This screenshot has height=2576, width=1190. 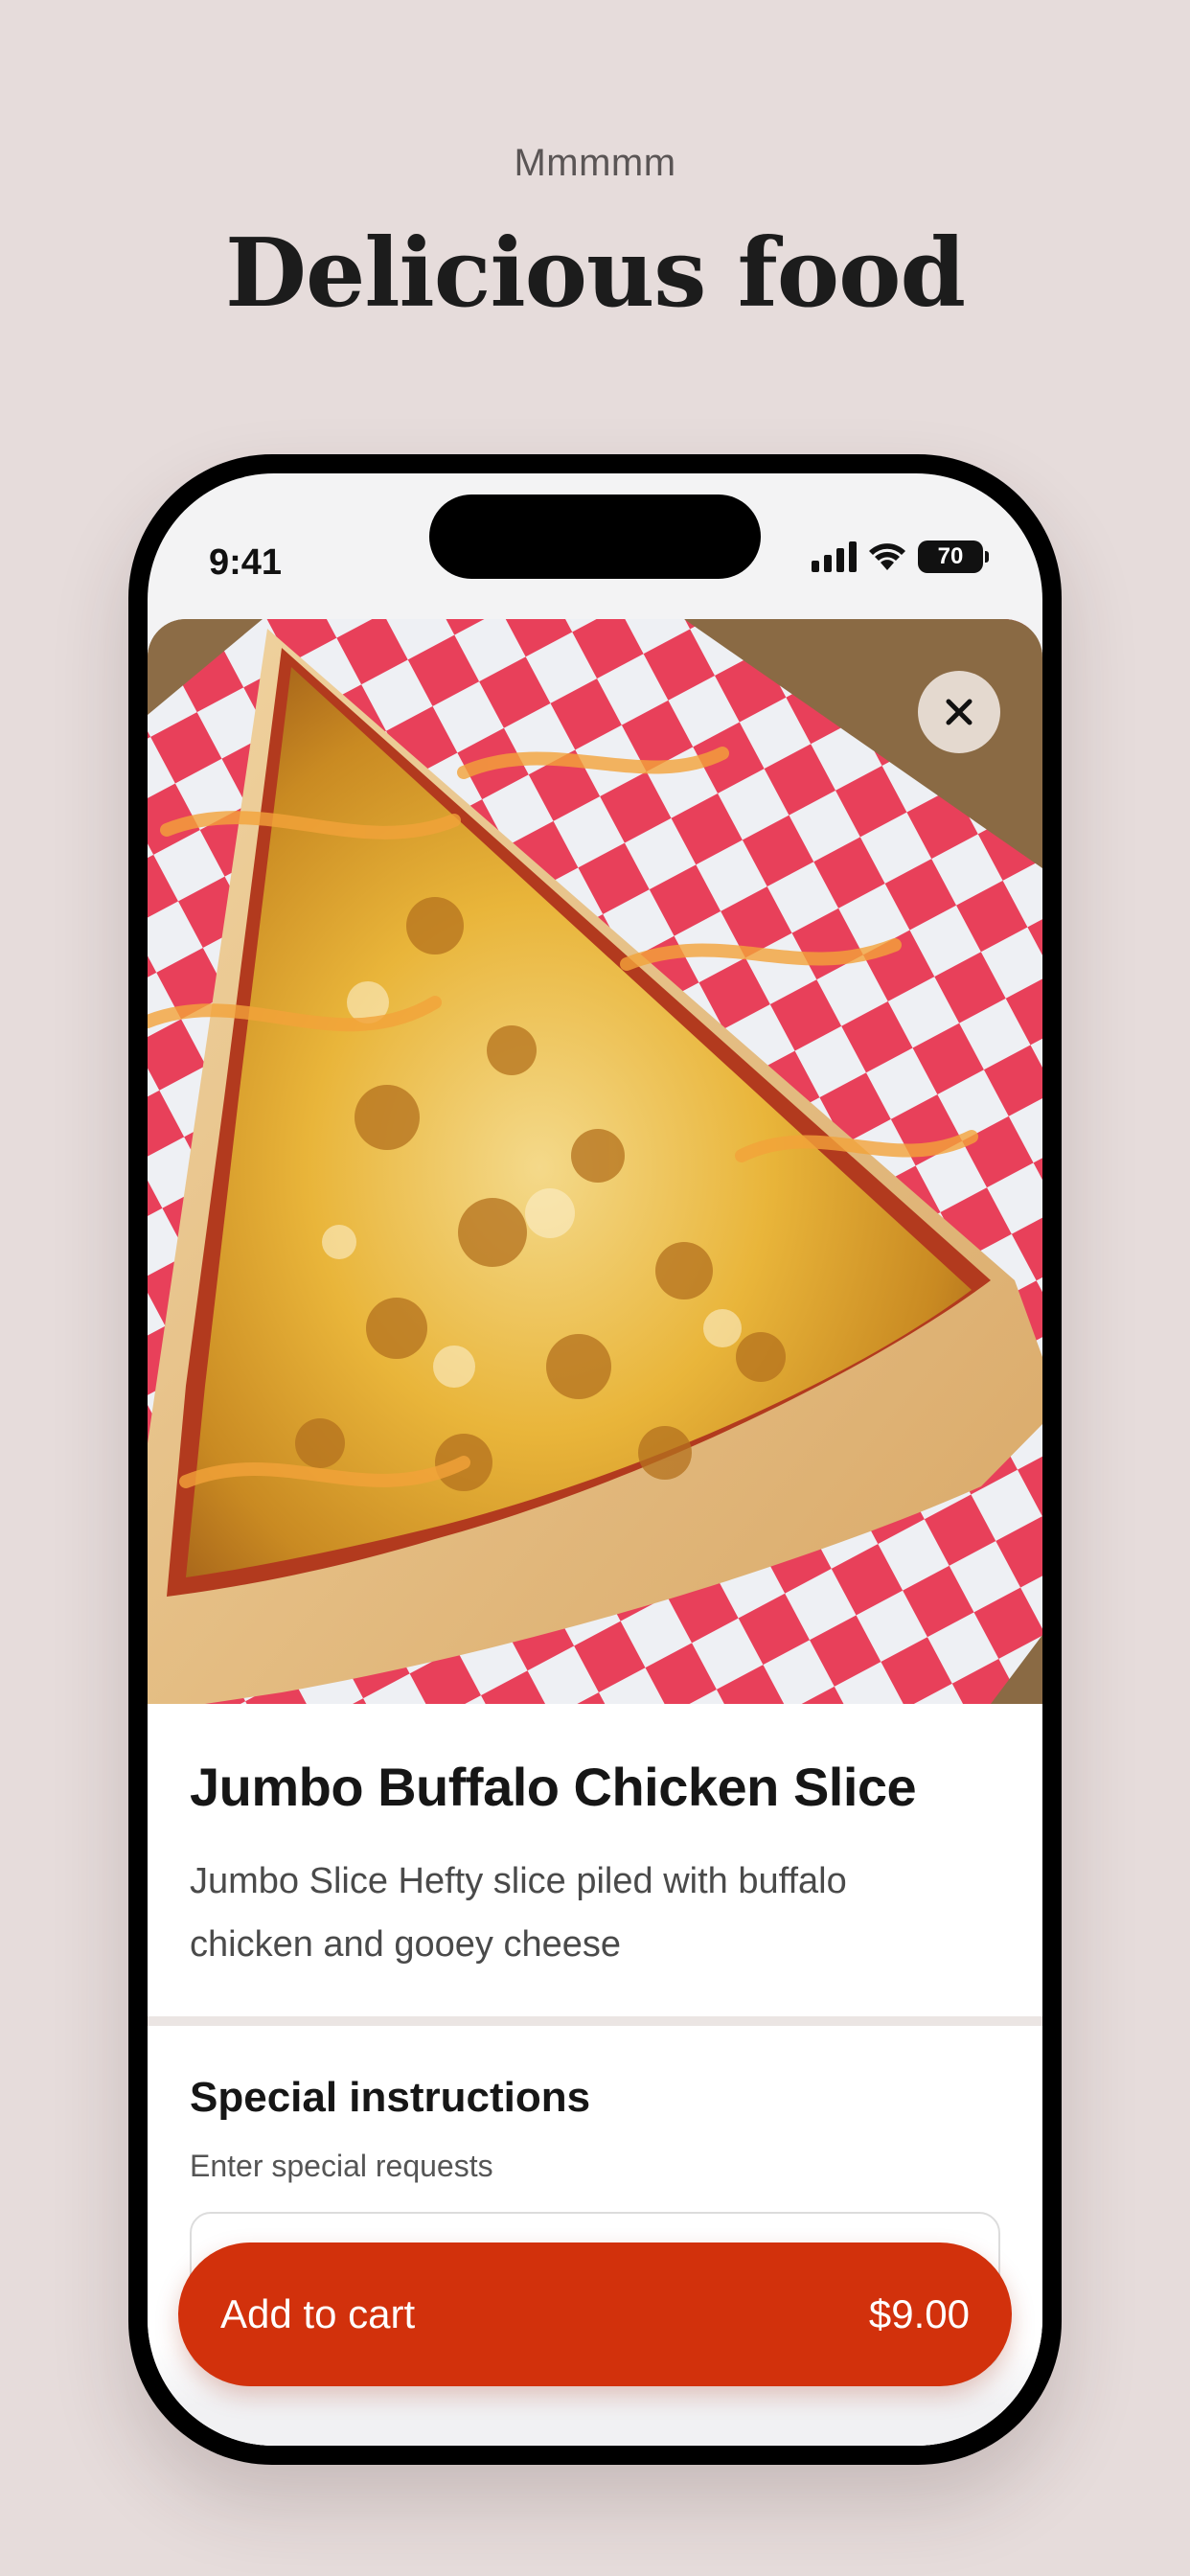 I want to click on item-title: Jumbo Buffalo Chicken Slice, so click(x=554, y=1787).